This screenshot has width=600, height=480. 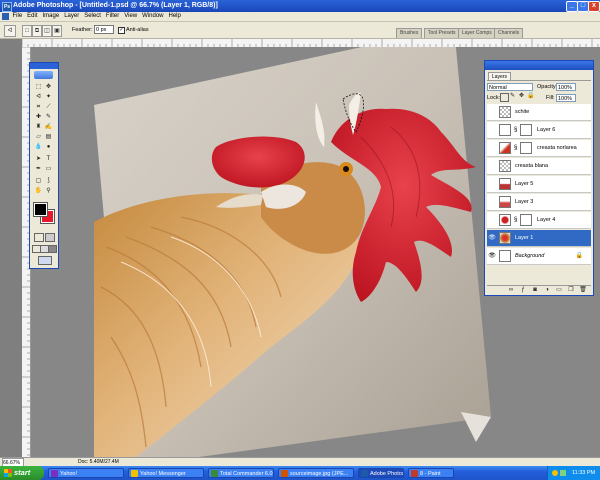 What do you see at coordinates (48, 169) in the screenshot?
I see `shape-tool-icon: ▭` at bounding box center [48, 169].